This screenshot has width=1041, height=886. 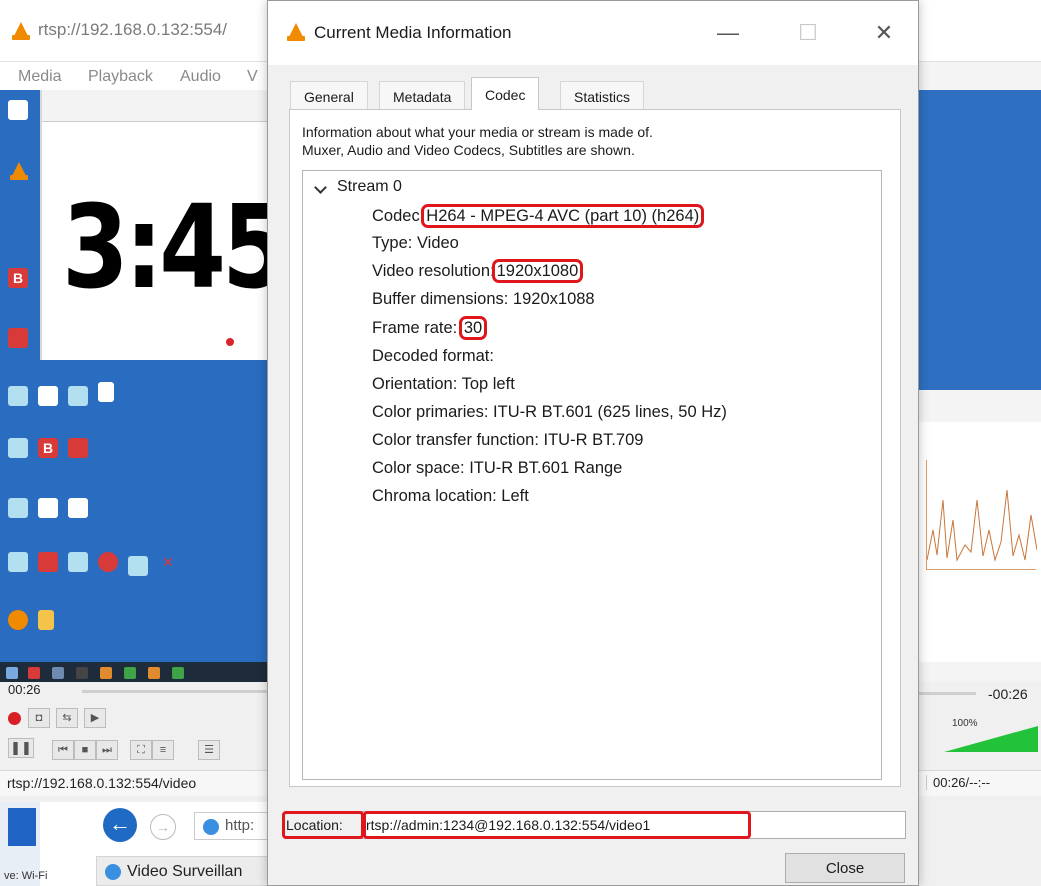 I want to click on remote-blue-window, so click(x=979, y=240).